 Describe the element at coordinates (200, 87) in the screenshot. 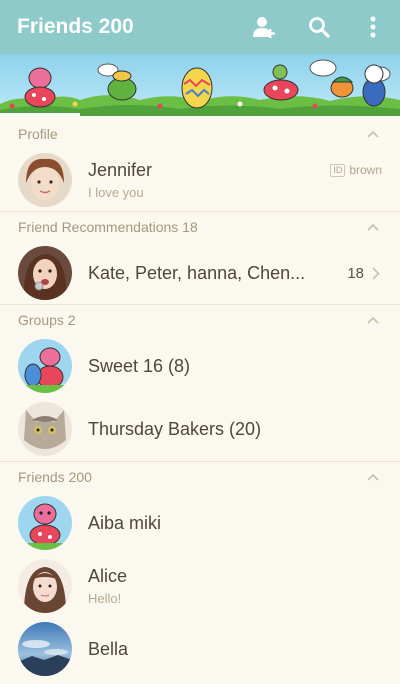

I see `banner-illustration` at that location.